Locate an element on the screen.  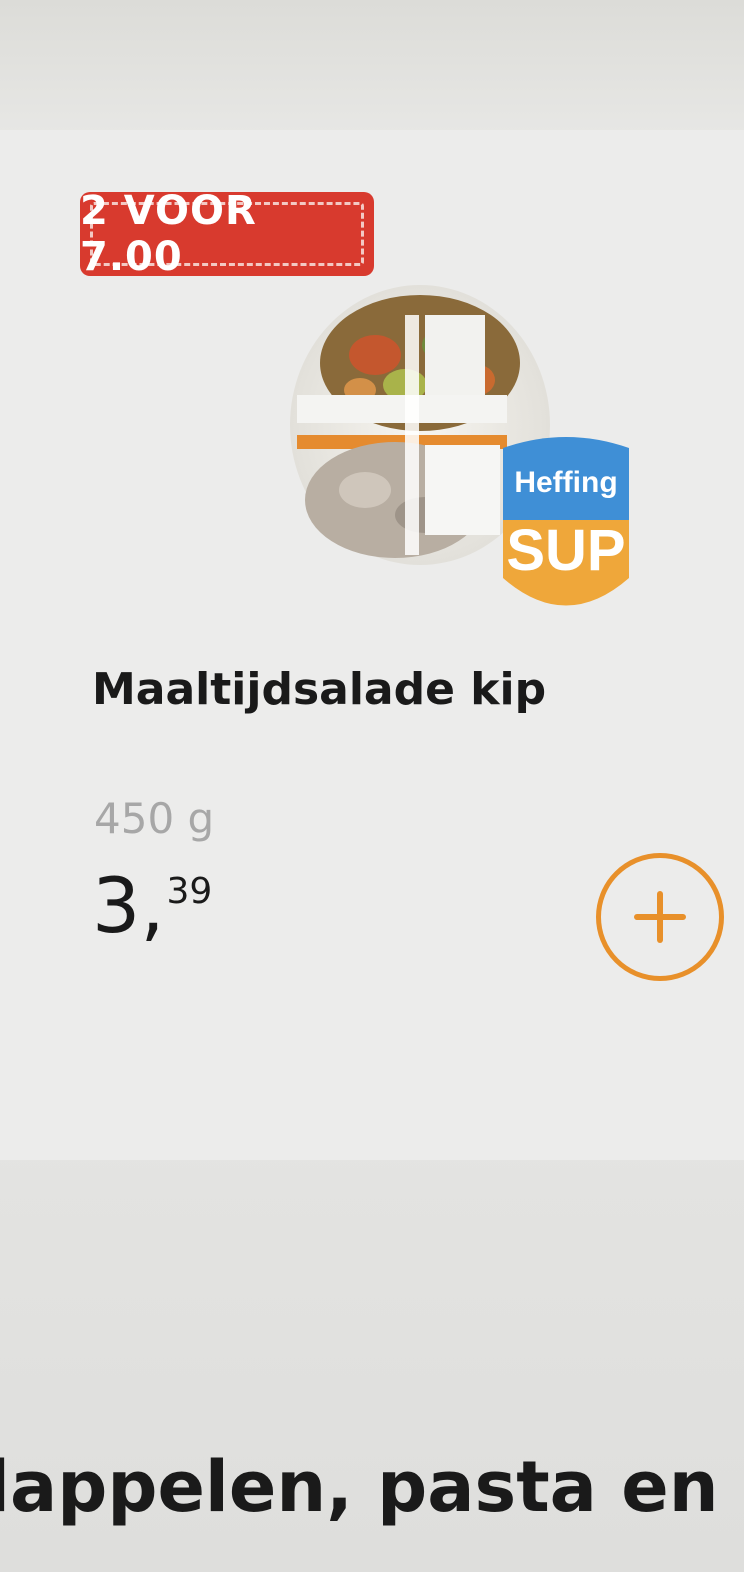
brand-logo-text-bottom: SUP is located at coordinates (565, 550).